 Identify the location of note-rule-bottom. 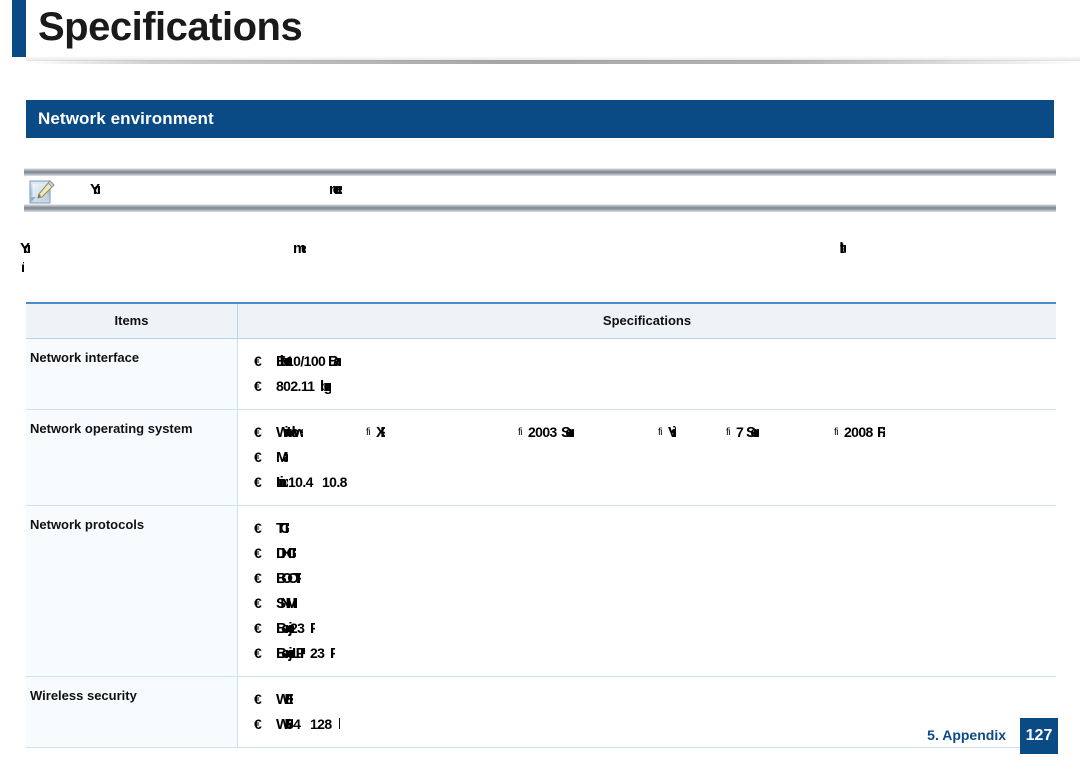
(540, 208).